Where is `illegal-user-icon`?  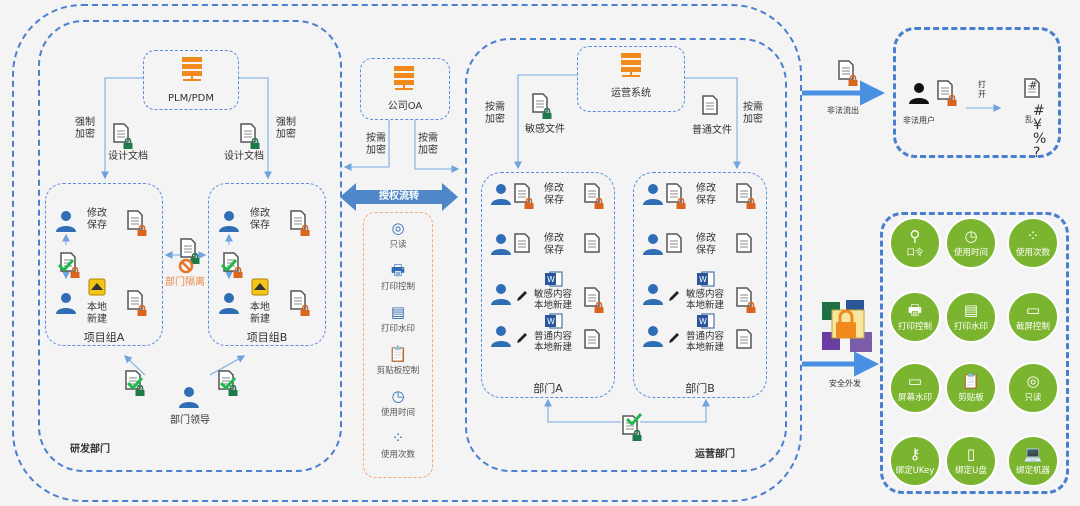 illegal-user-icon is located at coordinates (919, 95).